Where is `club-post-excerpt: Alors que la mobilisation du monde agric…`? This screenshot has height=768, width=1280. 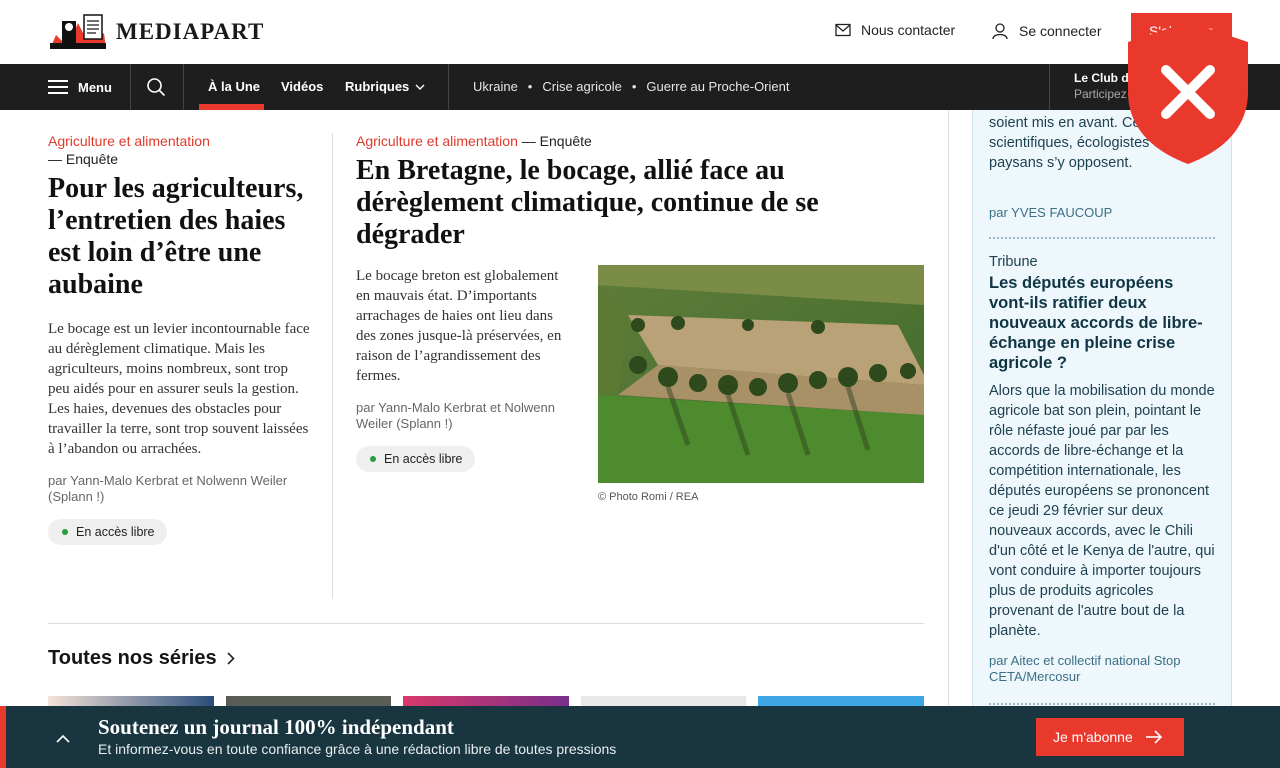 club-post-excerpt: Alors que la mobilisation du monde agric… is located at coordinates (1102, 511).